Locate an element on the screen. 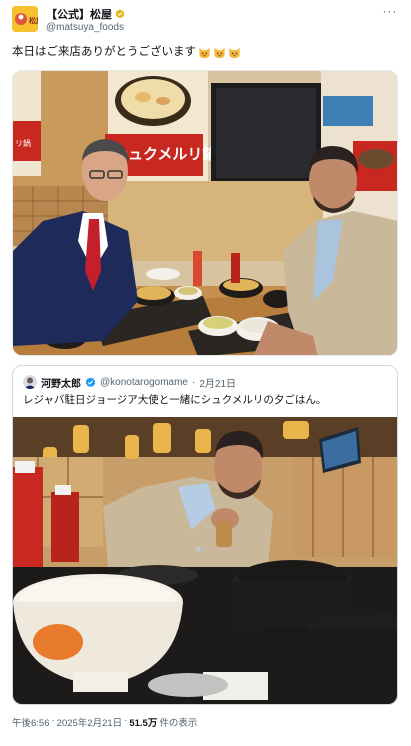  avatar-logo-text: 松屋 is located at coordinates (33, 20).